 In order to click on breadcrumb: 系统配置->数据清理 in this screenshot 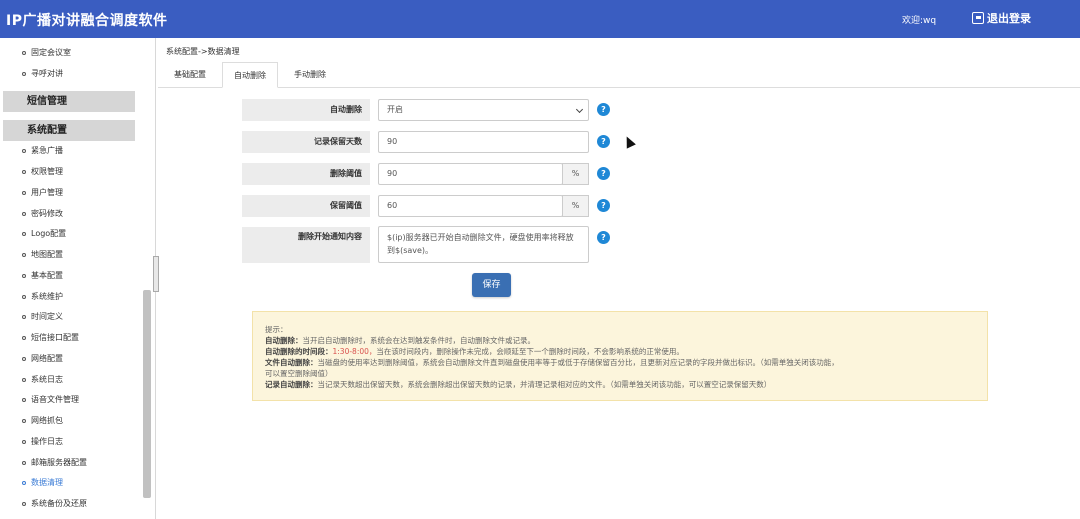, I will do `click(203, 51)`.